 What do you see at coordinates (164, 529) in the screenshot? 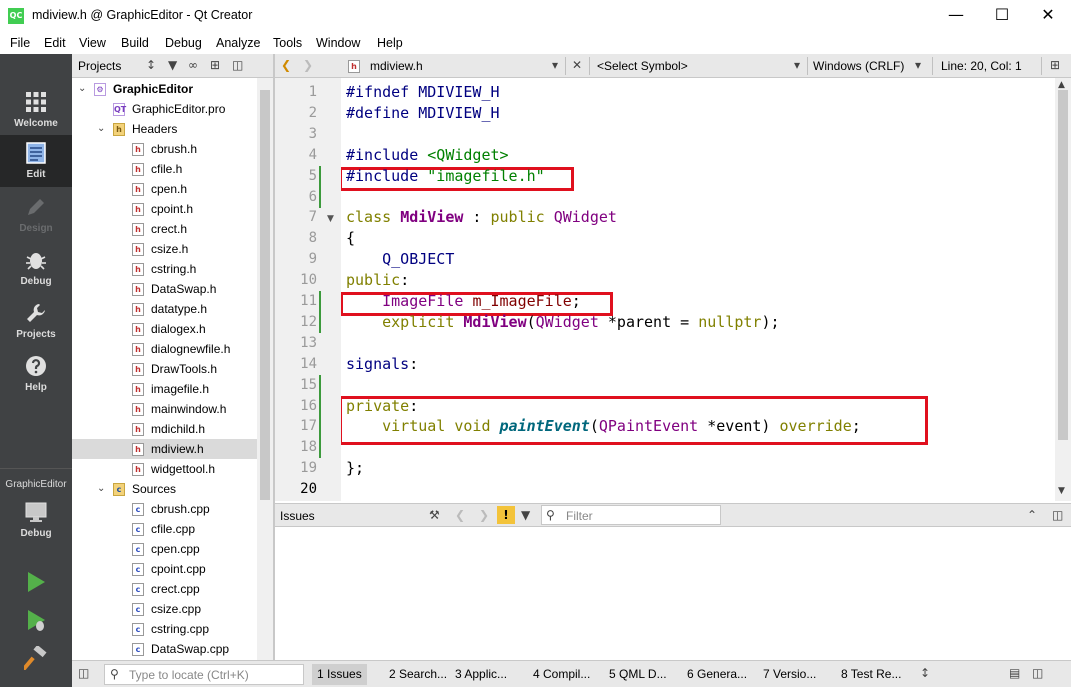
I see `tree-item: c cfile.cpp` at bounding box center [164, 529].